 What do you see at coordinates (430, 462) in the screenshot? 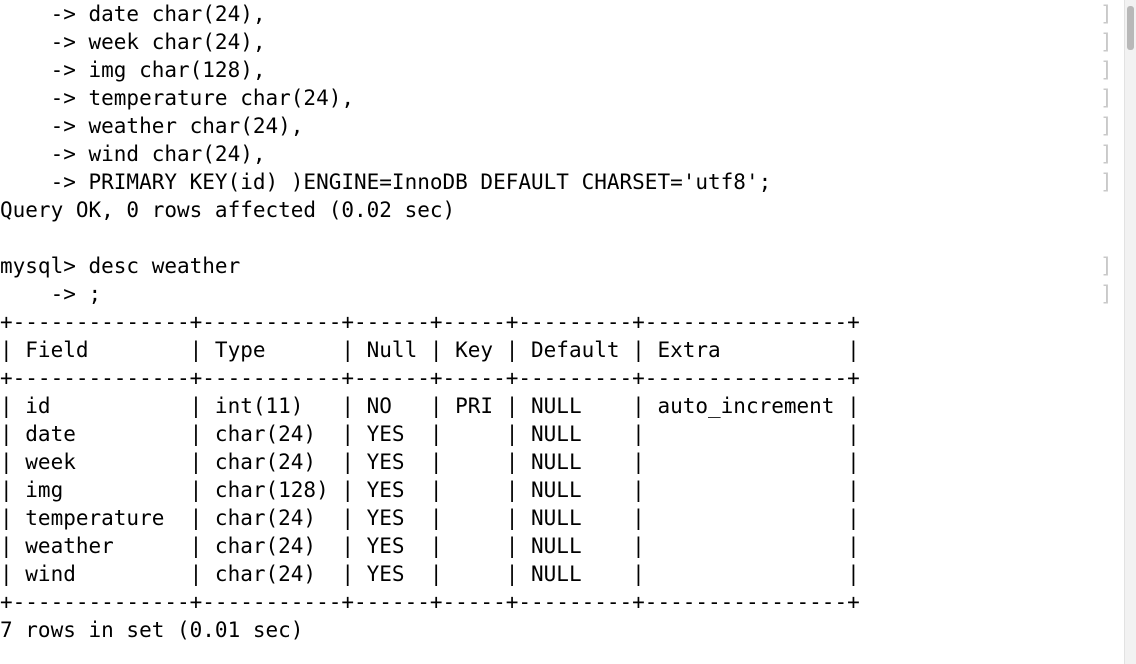
I see `terminal-line: | week | char(24) | YES | | NULL | |` at bounding box center [430, 462].